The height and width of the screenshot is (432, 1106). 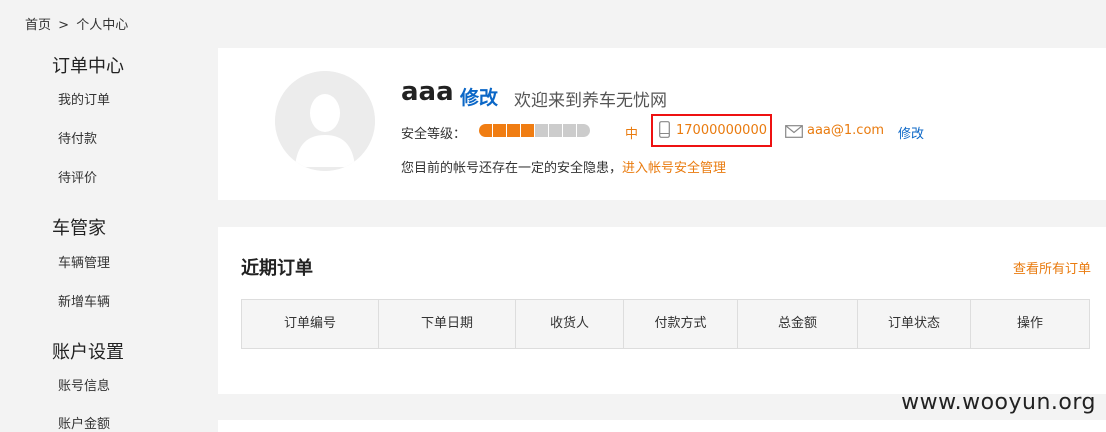 I want to click on security-label: 安全等级：, so click(x=434, y=134).